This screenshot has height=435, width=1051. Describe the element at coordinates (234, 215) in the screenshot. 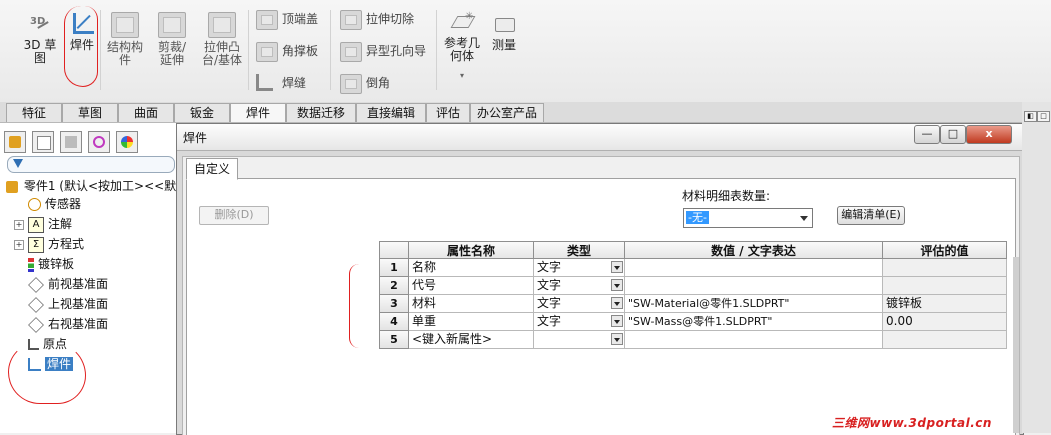

I see `delete-button: 删除(D)` at that location.